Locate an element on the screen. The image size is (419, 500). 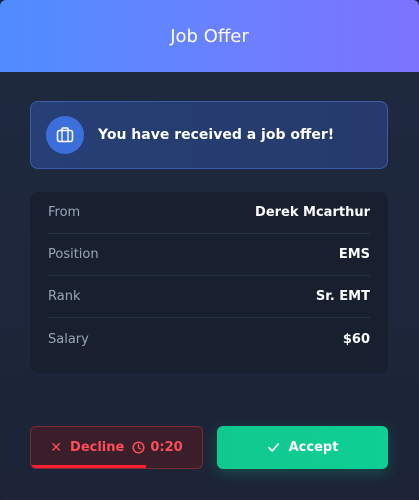
rank-label: Rank is located at coordinates (64, 296).